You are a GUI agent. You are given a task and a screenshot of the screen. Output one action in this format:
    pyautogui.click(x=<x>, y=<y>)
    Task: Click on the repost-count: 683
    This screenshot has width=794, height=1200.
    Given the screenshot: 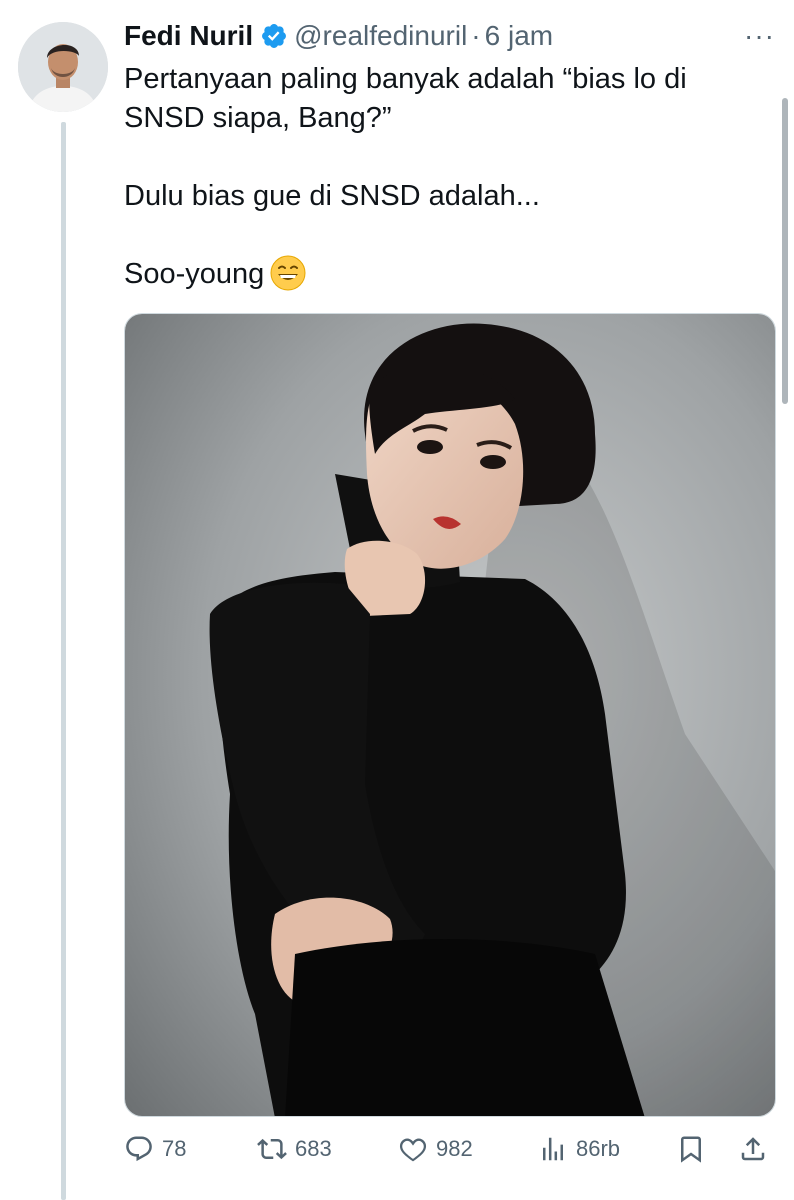 What is the action you would take?
    pyautogui.click(x=313, y=1148)
    